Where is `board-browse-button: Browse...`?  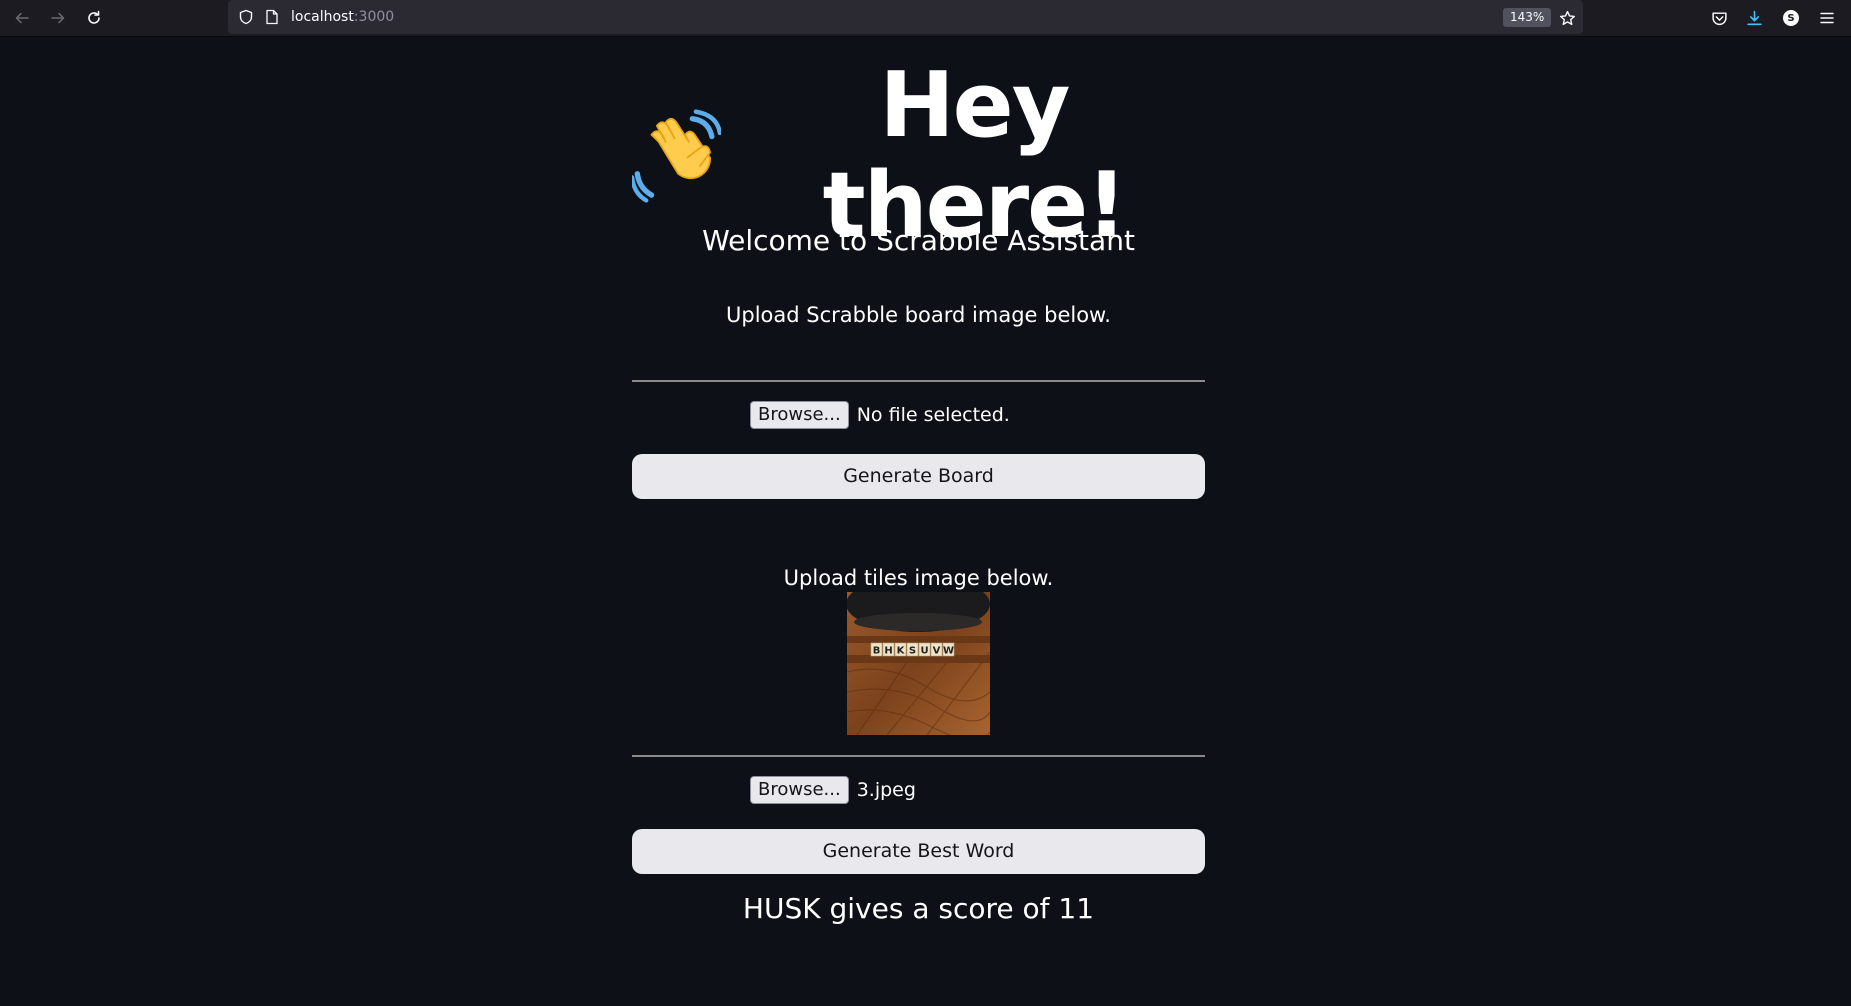
board-browse-button: Browse... is located at coordinates (799, 415).